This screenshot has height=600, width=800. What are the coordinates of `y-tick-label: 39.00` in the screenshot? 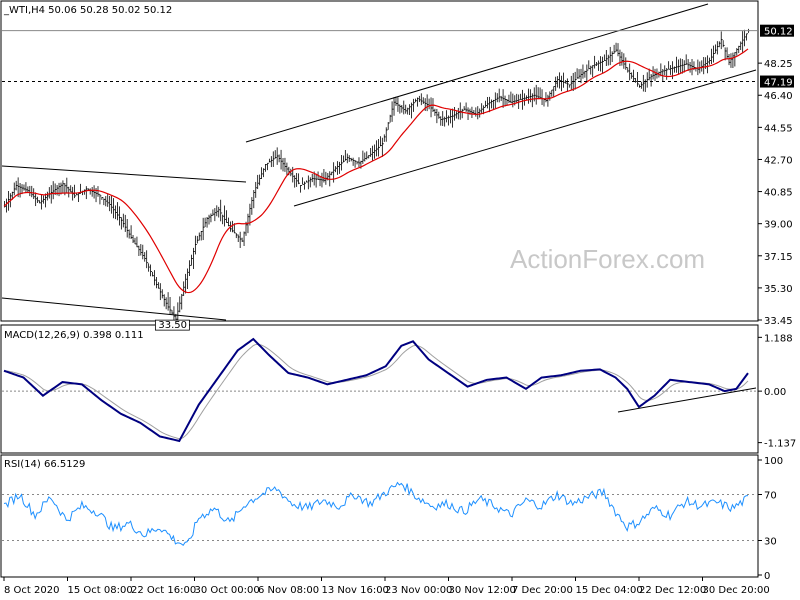 It's located at (778, 225).